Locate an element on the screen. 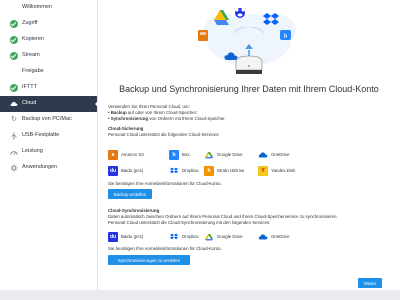 This screenshot has height=300, width=400. sidebar-item-freigabe: Freigabe is located at coordinates (48, 72).